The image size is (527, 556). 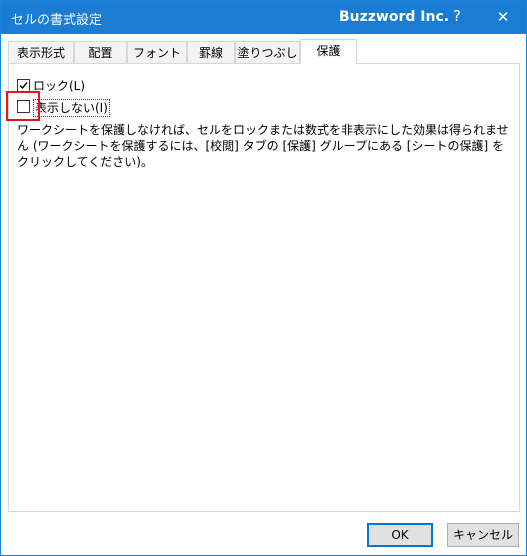 What do you see at coordinates (457, 16) in the screenshot?
I see `help-icon: ?` at bounding box center [457, 16].